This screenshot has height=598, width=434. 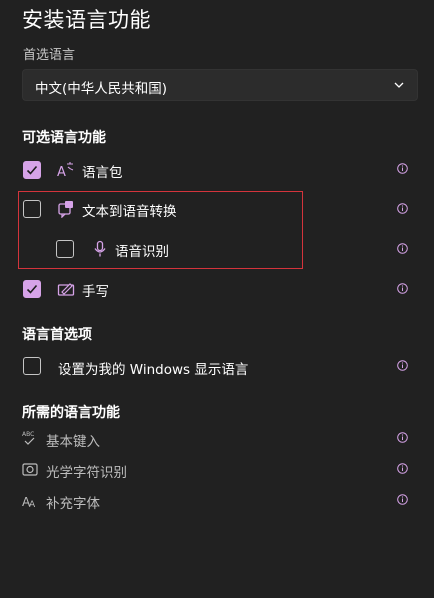 What do you see at coordinates (101, 89) in the screenshot?
I see `preferred-language-value: 中文(中华人民共和国)` at bounding box center [101, 89].